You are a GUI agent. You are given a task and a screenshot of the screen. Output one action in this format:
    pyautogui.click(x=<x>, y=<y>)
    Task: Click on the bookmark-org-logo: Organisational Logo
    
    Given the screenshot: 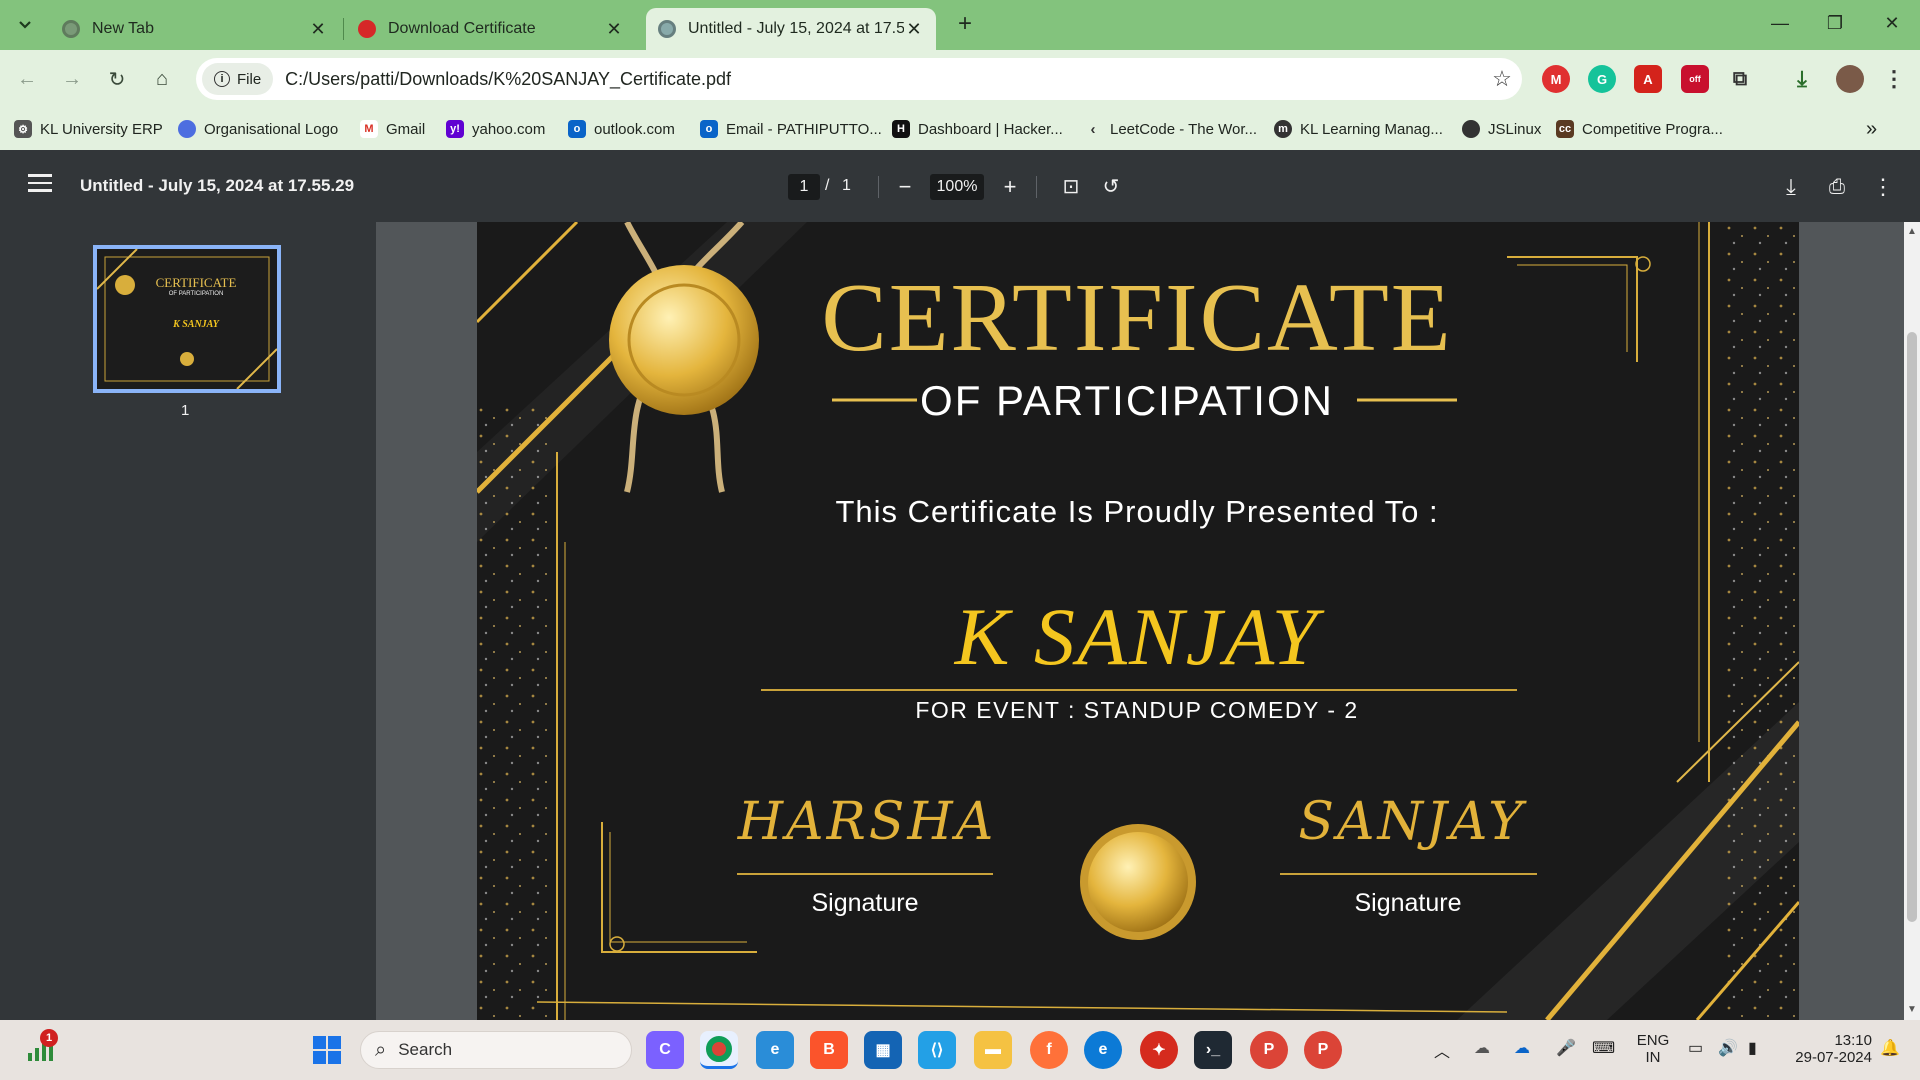 What is the action you would take?
    pyautogui.click(x=258, y=129)
    